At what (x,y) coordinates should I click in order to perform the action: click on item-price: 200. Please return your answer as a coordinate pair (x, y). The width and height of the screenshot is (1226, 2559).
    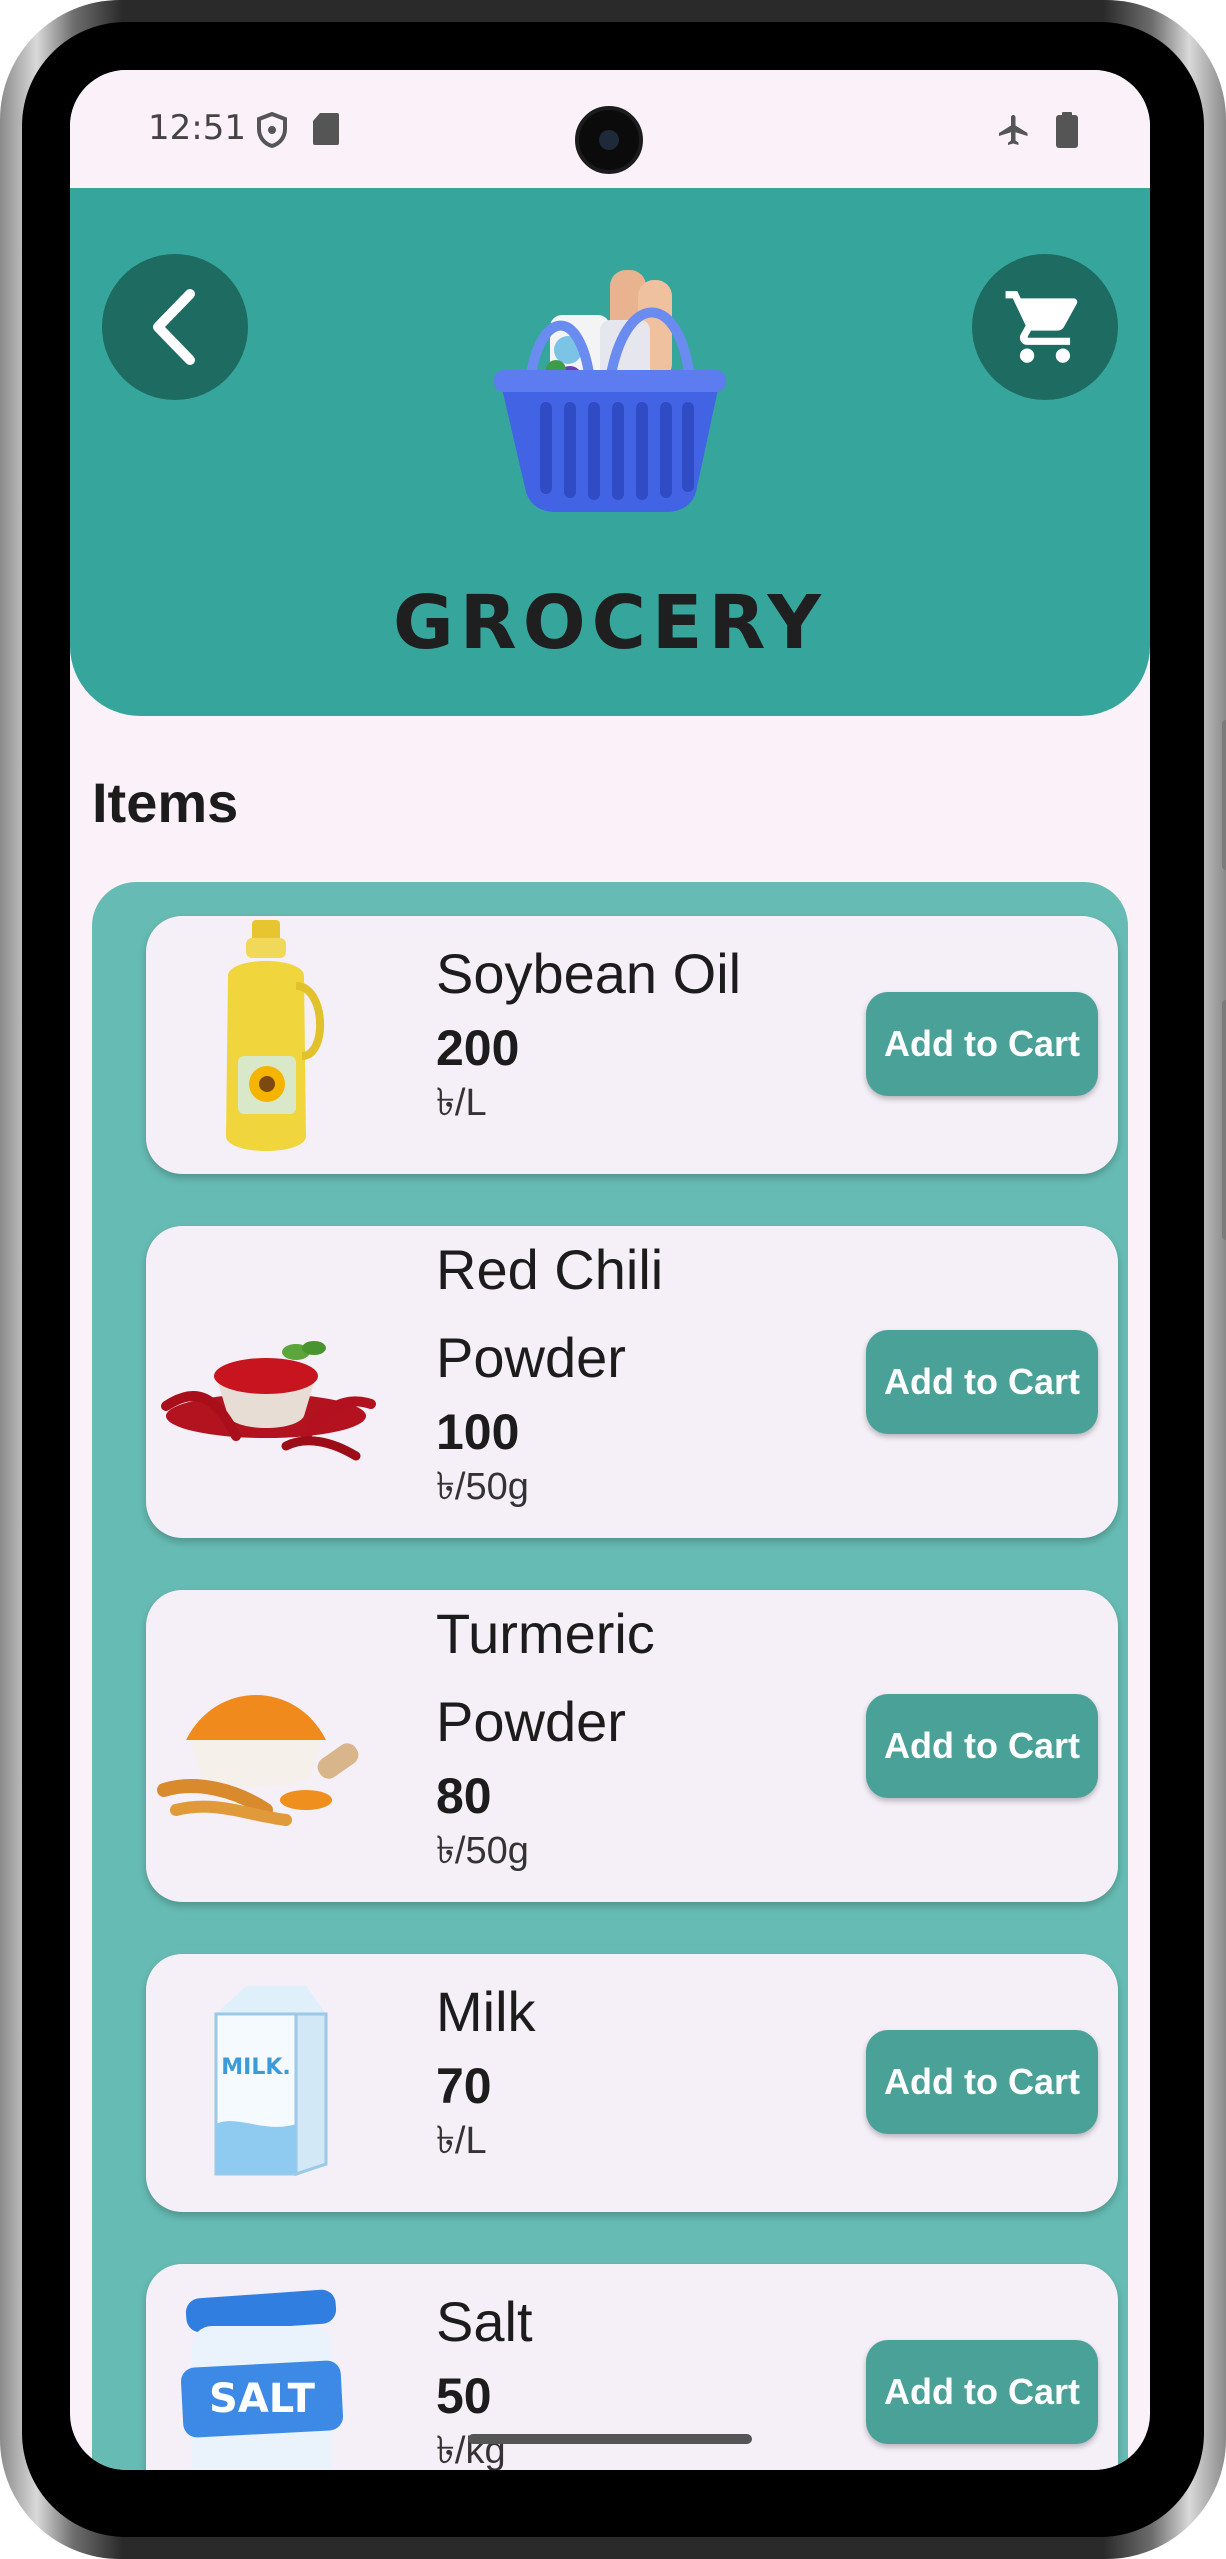
    Looking at the image, I should click on (478, 1048).